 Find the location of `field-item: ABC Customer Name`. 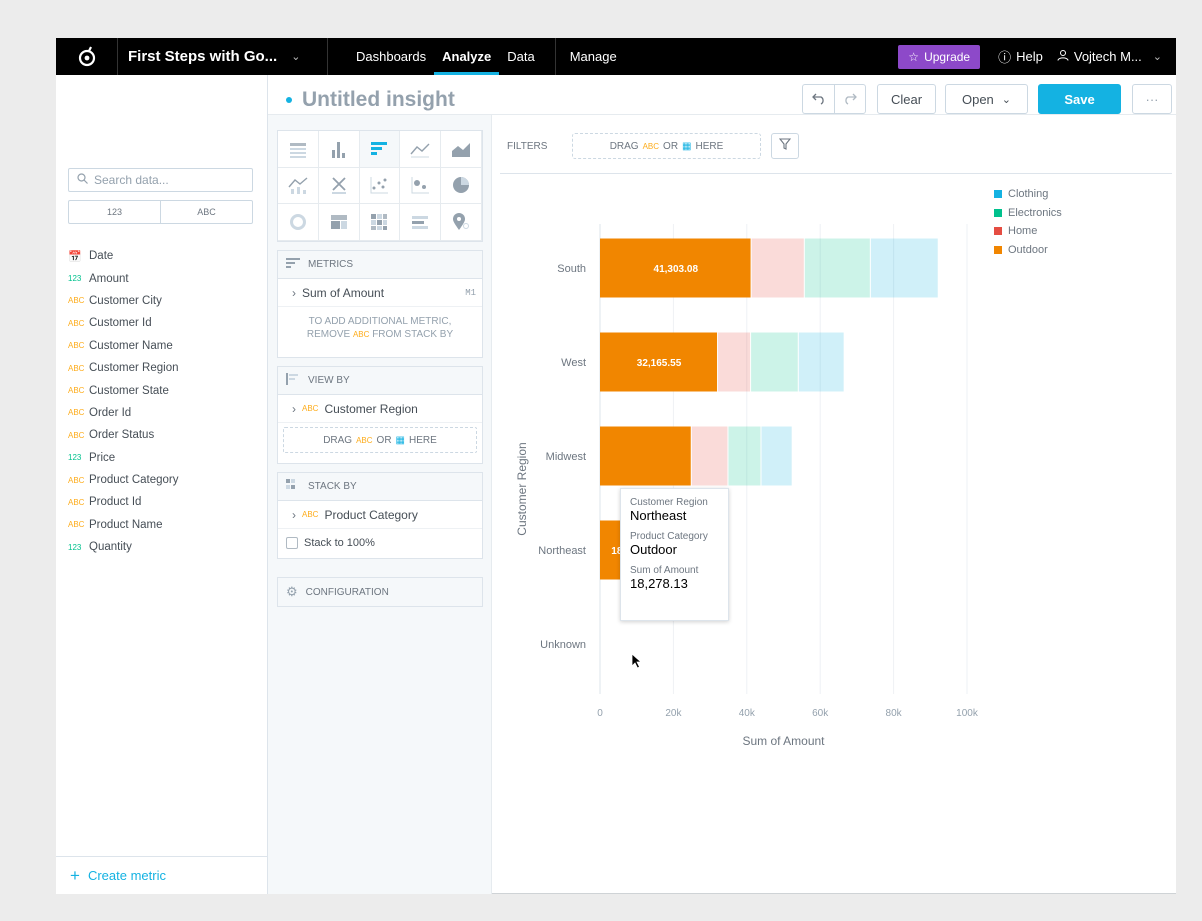

field-item: ABC Customer Name is located at coordinates (163, 346).